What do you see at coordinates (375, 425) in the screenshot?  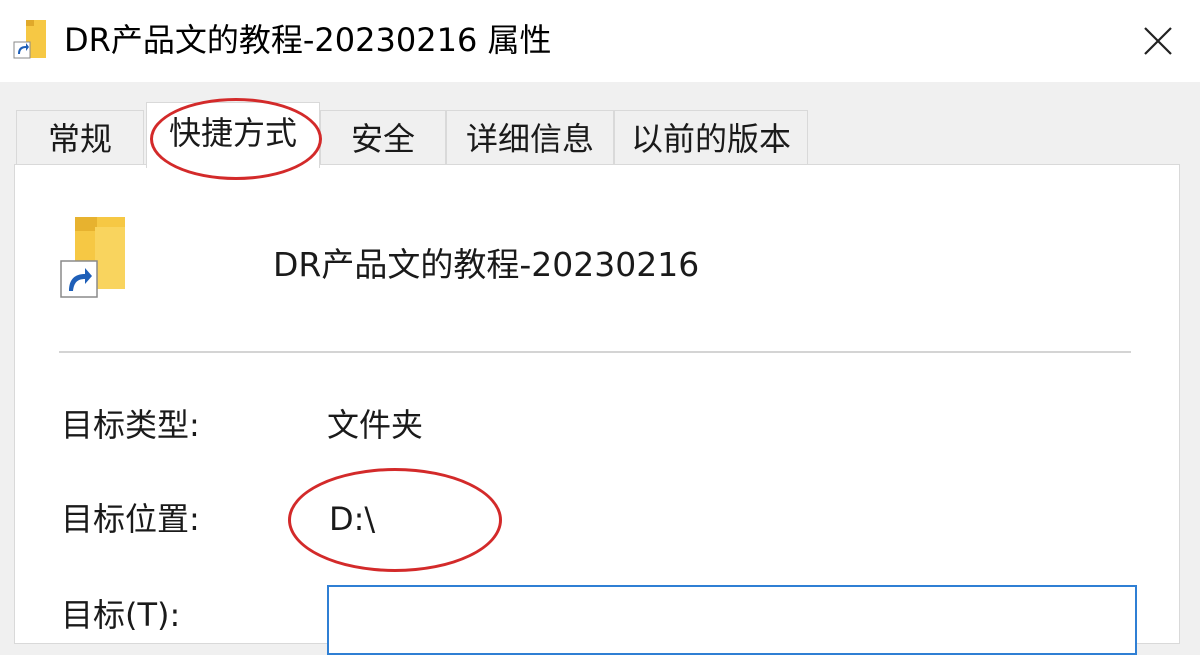 I see `target-type-value: 文件夹` at bounding box center [375, 425].